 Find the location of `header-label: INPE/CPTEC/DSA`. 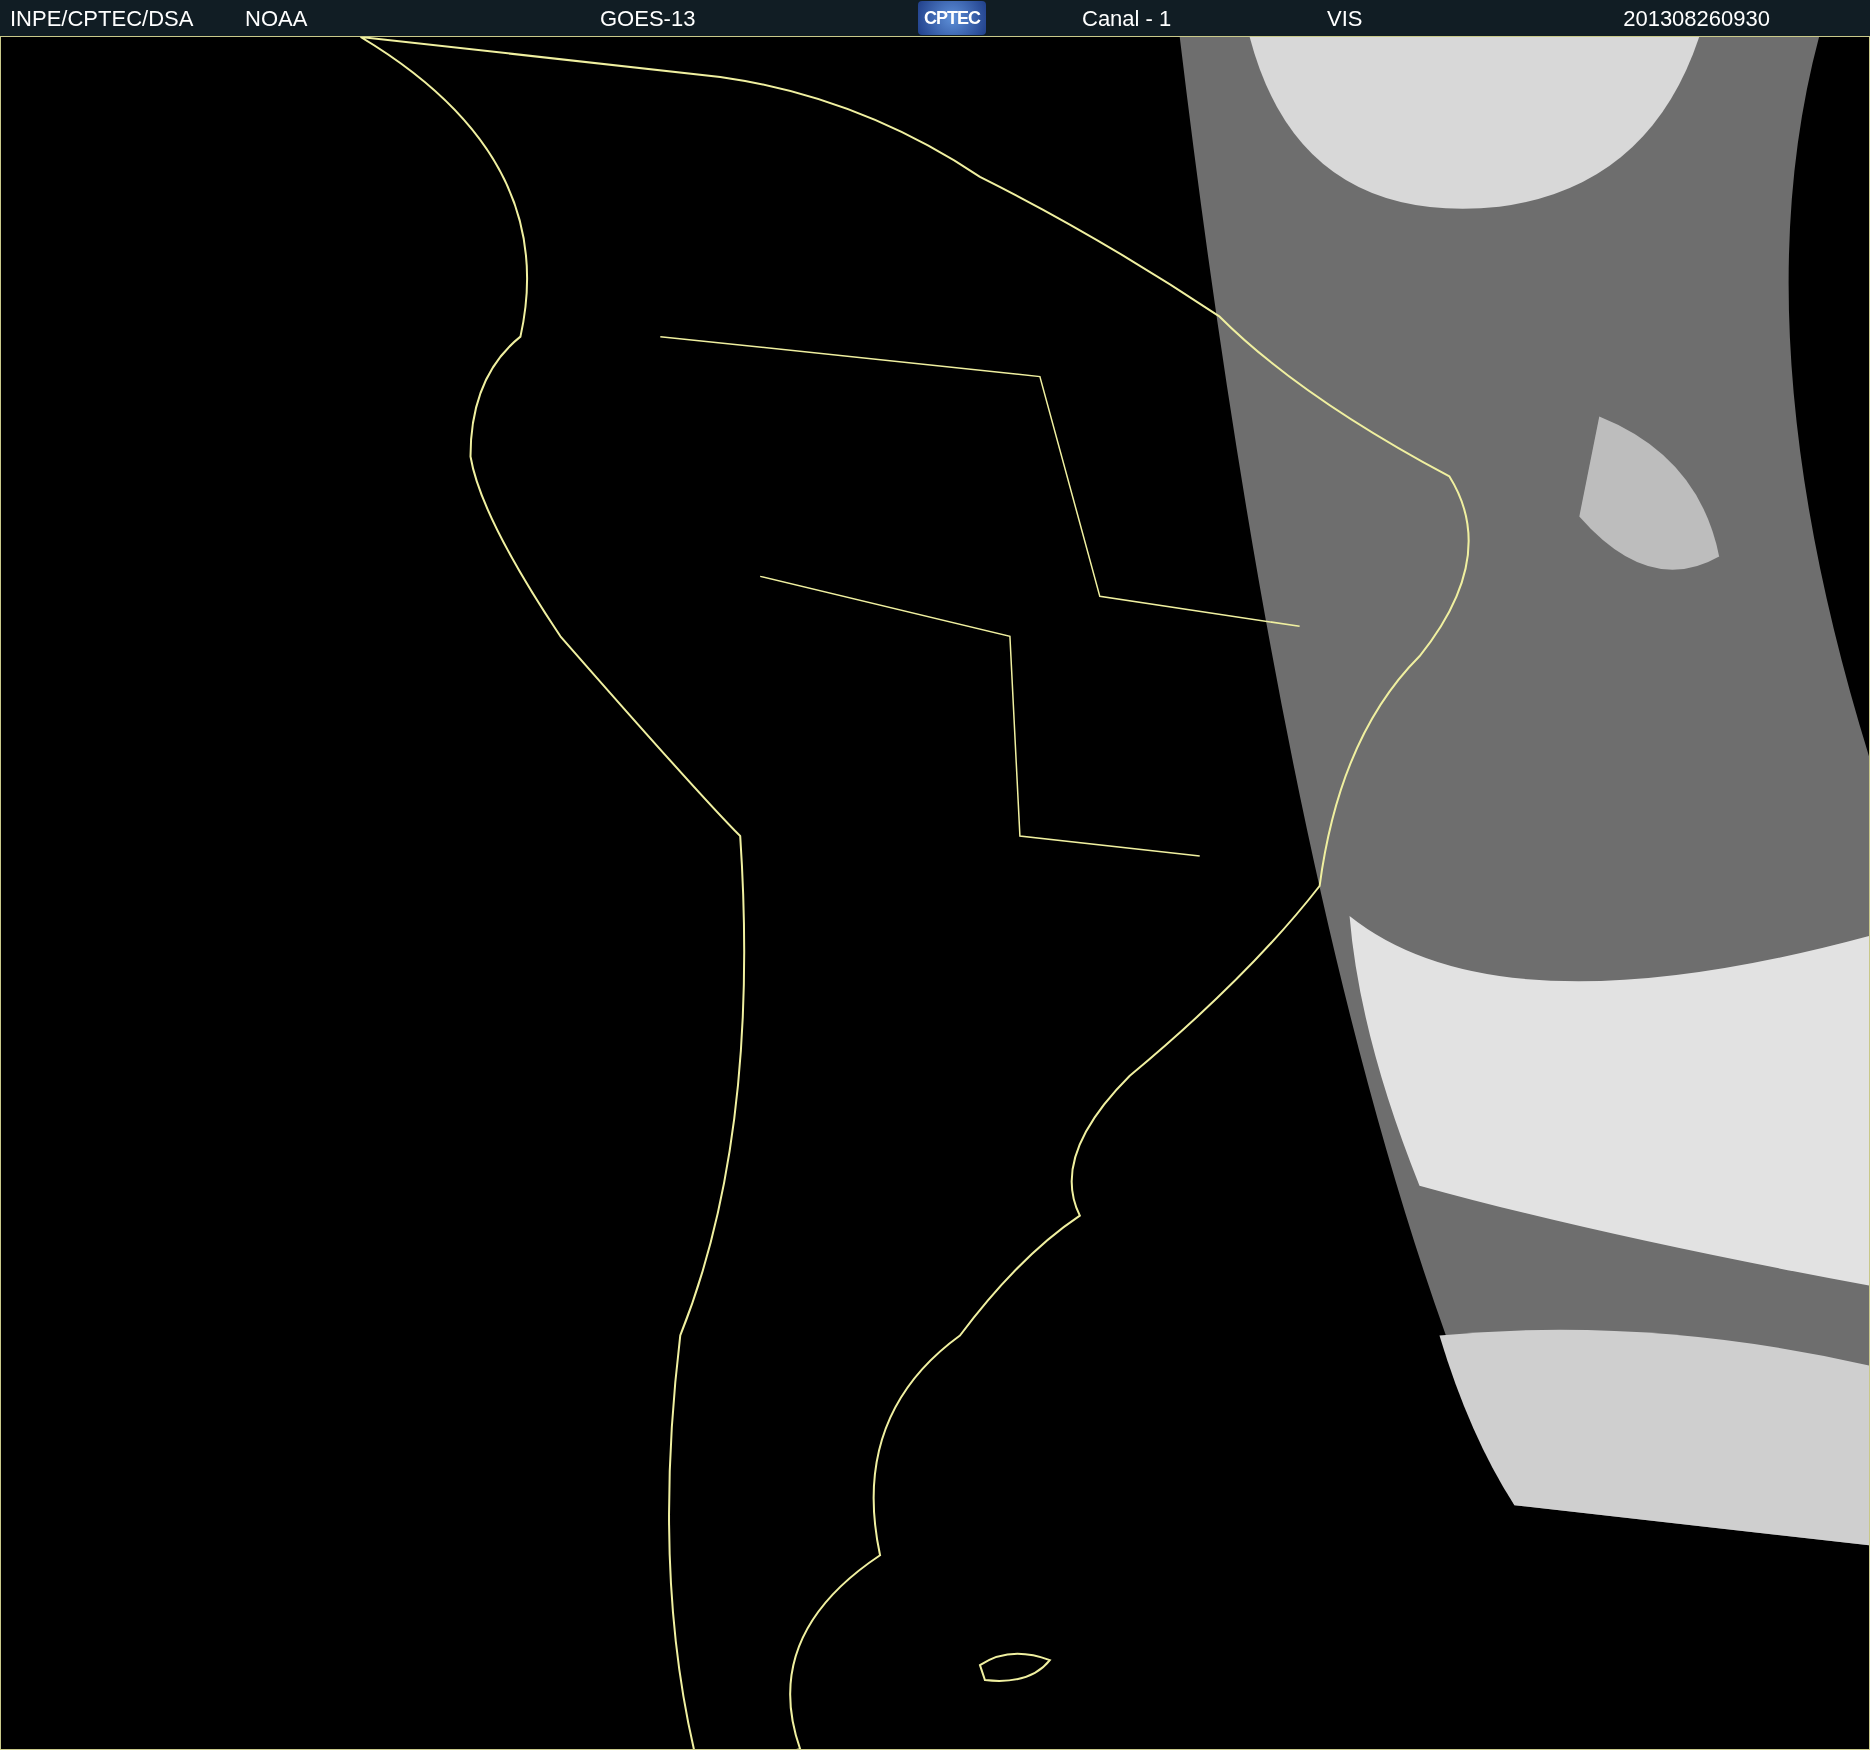

header-label: INPE/CPTEC/DSA is located at coordinates (102, 18).